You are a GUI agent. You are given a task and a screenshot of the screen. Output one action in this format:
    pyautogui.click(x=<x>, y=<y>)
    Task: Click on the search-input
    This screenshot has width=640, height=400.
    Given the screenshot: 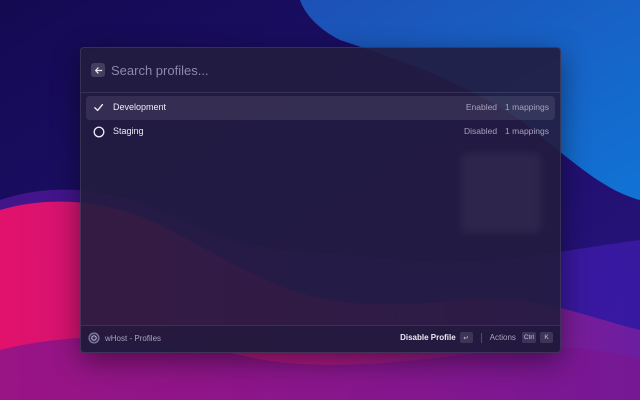 What is the action you would take?
    pyautogui.click(x=321, y=70)
    